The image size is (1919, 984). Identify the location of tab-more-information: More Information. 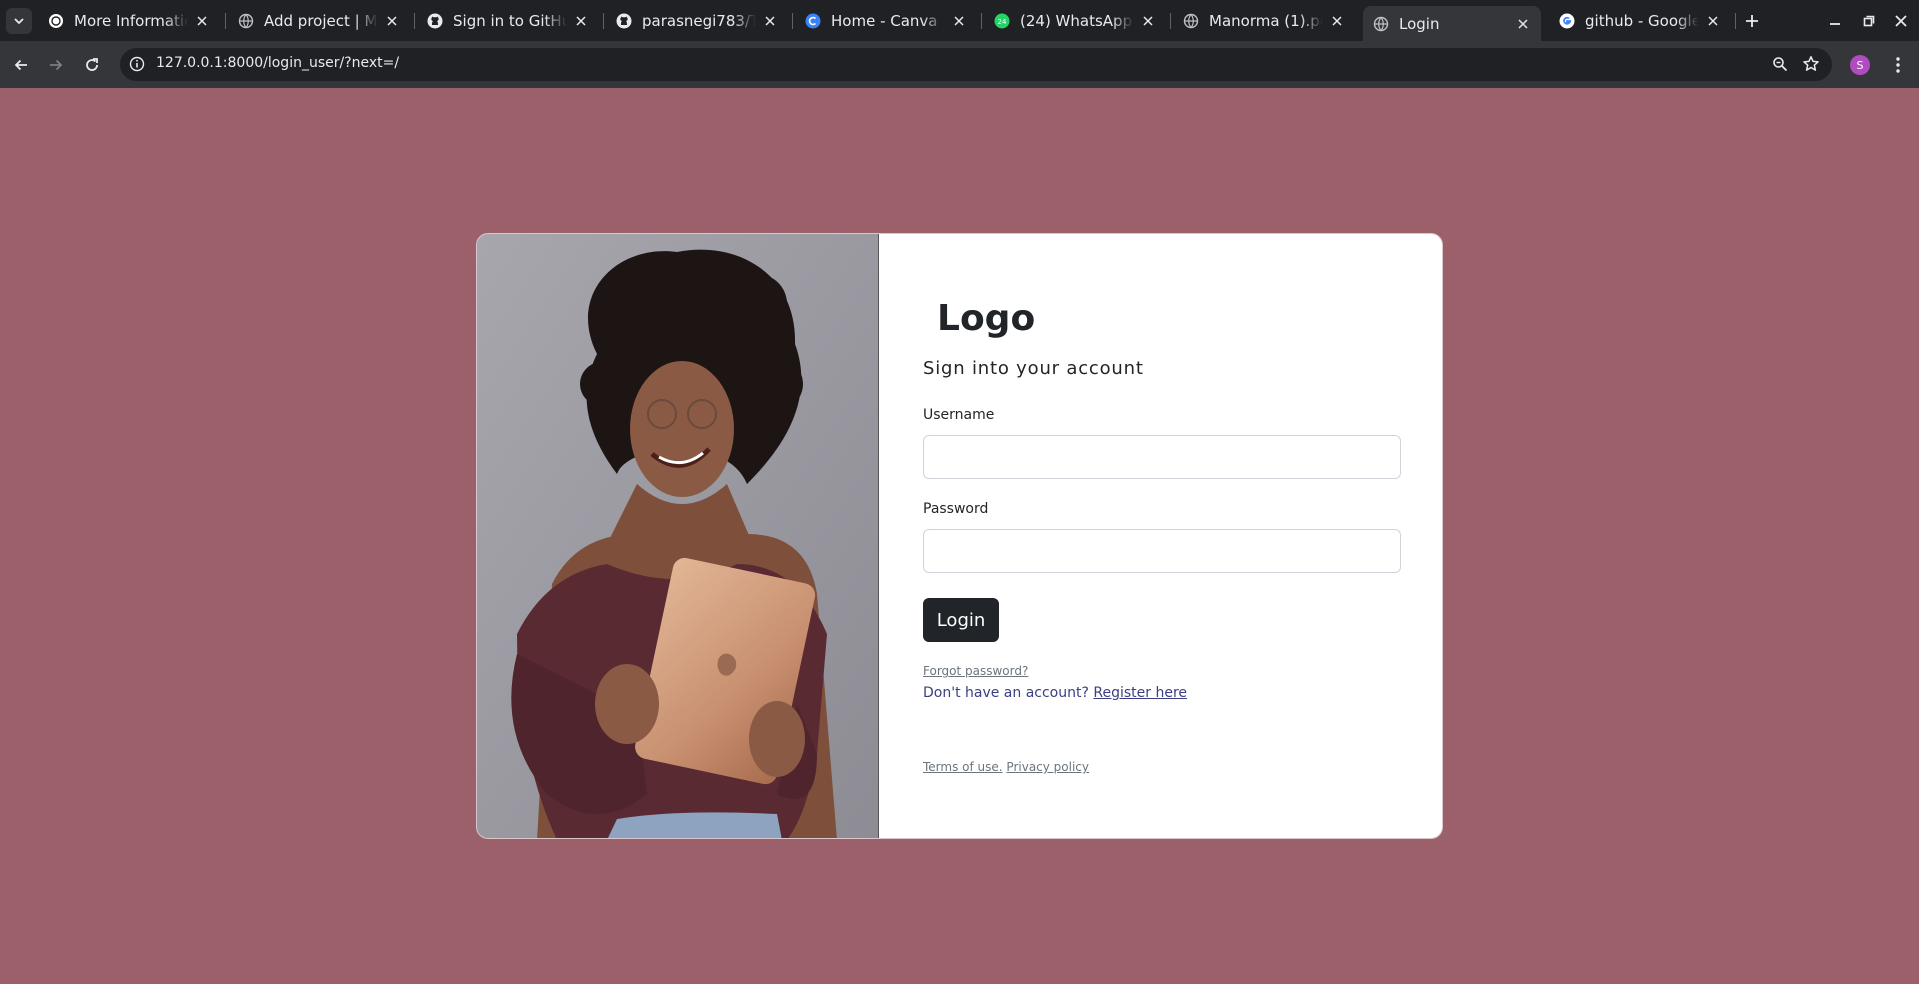
(129, 20).